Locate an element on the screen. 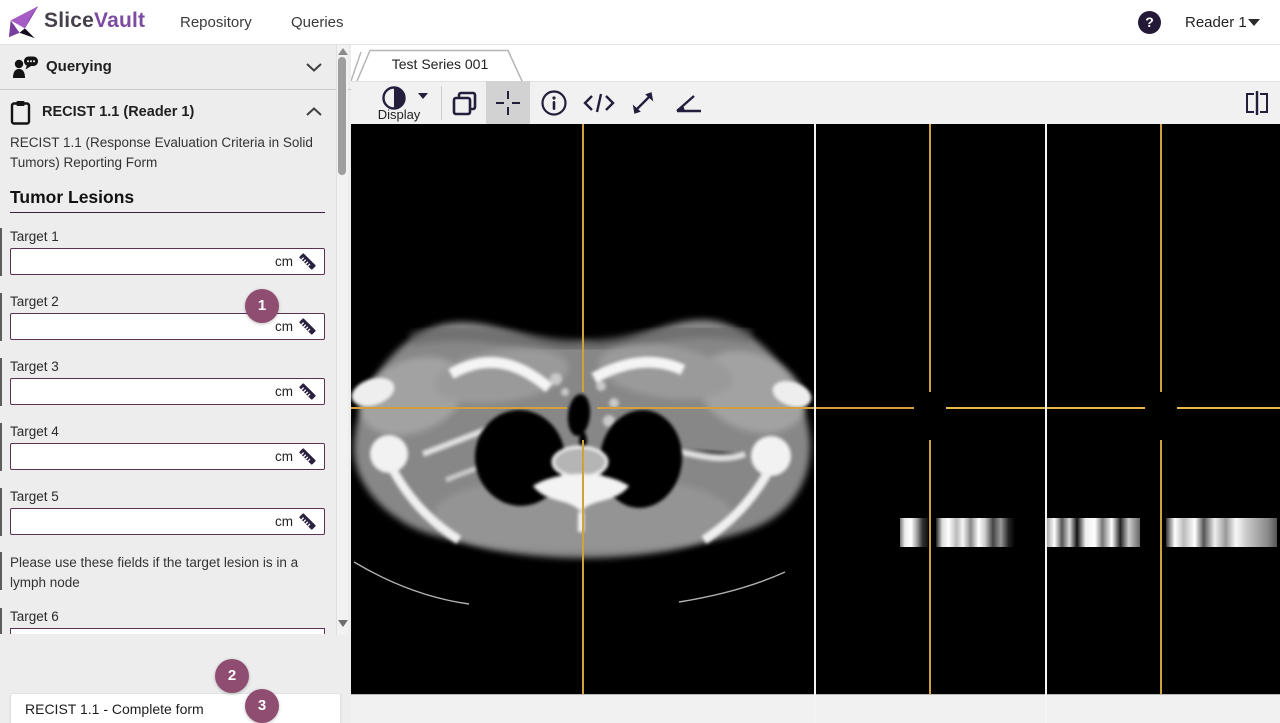 The height and width of the screenshot is (723, 1280). divider is located at coordinates (175, 89).